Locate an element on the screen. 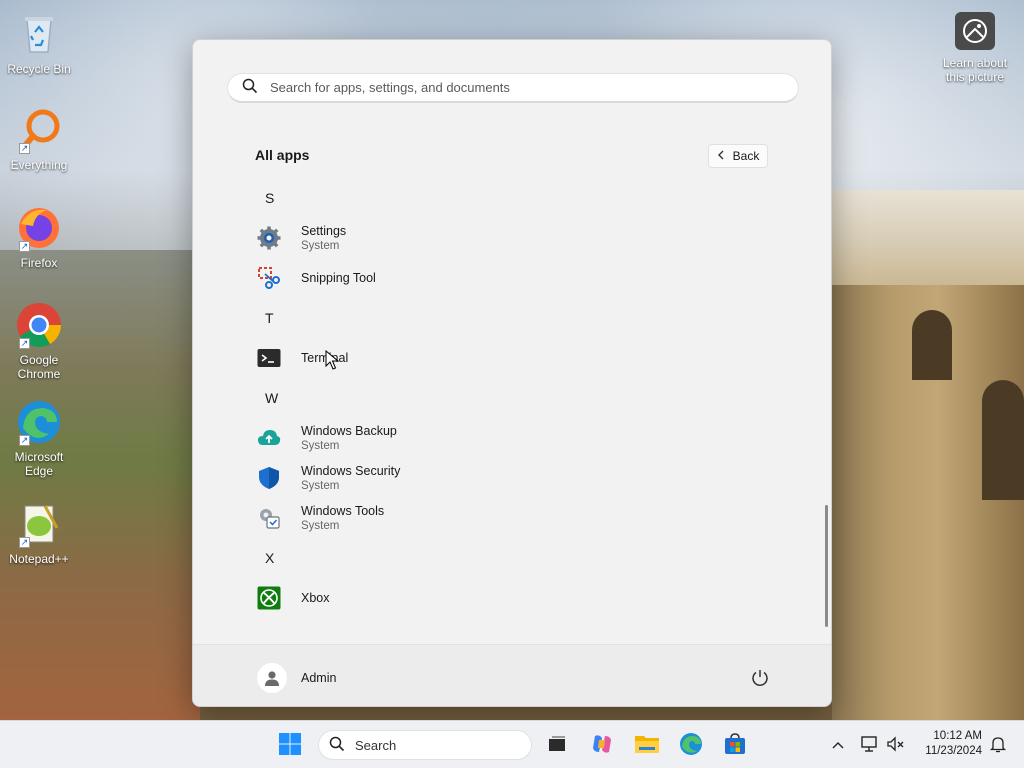  app-item-windows-security: Windows Security System is located at coordinates (519, 478).